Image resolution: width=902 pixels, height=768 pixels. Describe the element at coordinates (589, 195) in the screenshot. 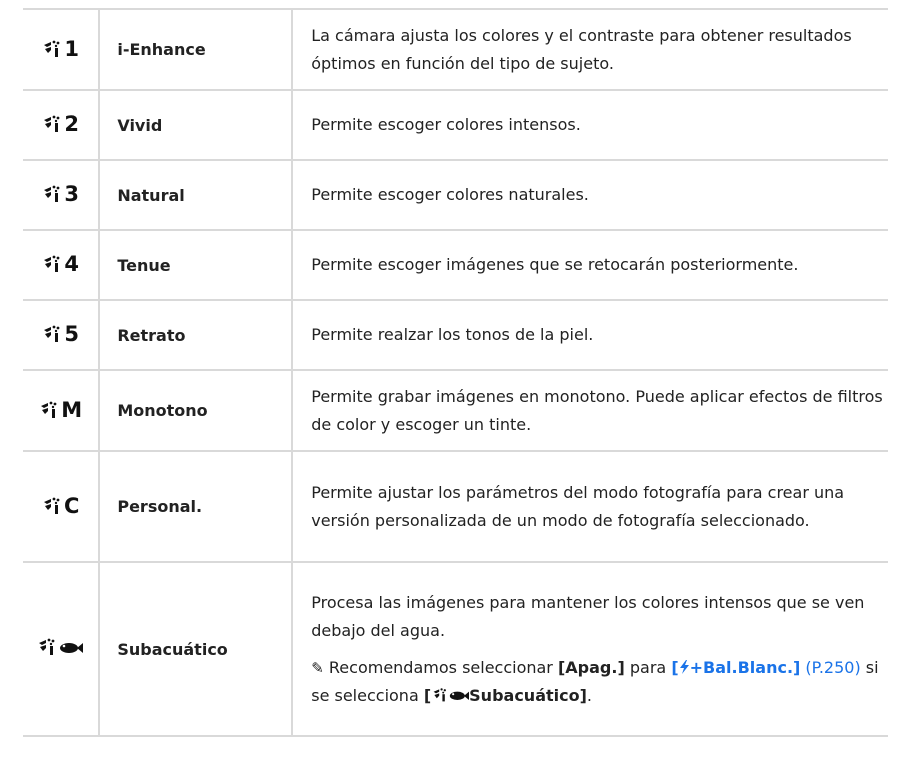

I see `mode-description: Permite escoger colores naturales.` at that location.